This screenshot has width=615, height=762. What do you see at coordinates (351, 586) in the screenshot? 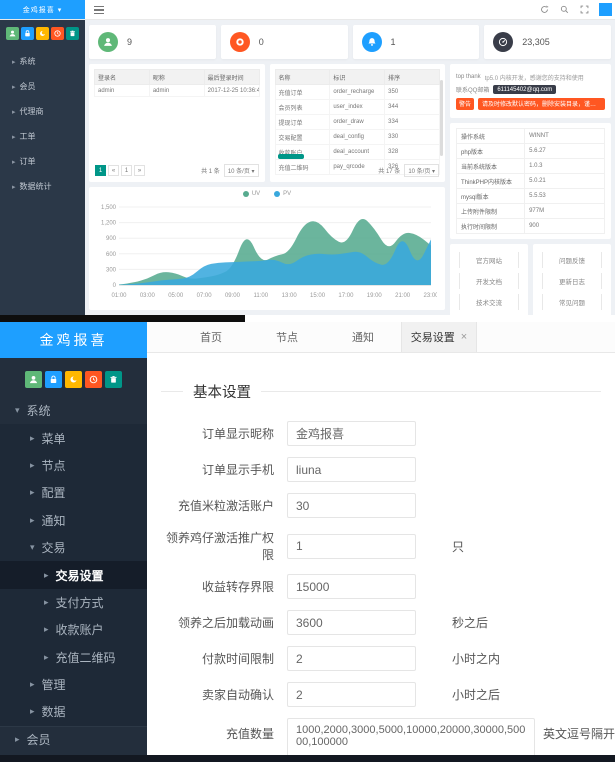
I see `input-income-transfer-limit` at bounding box center [351, 586].